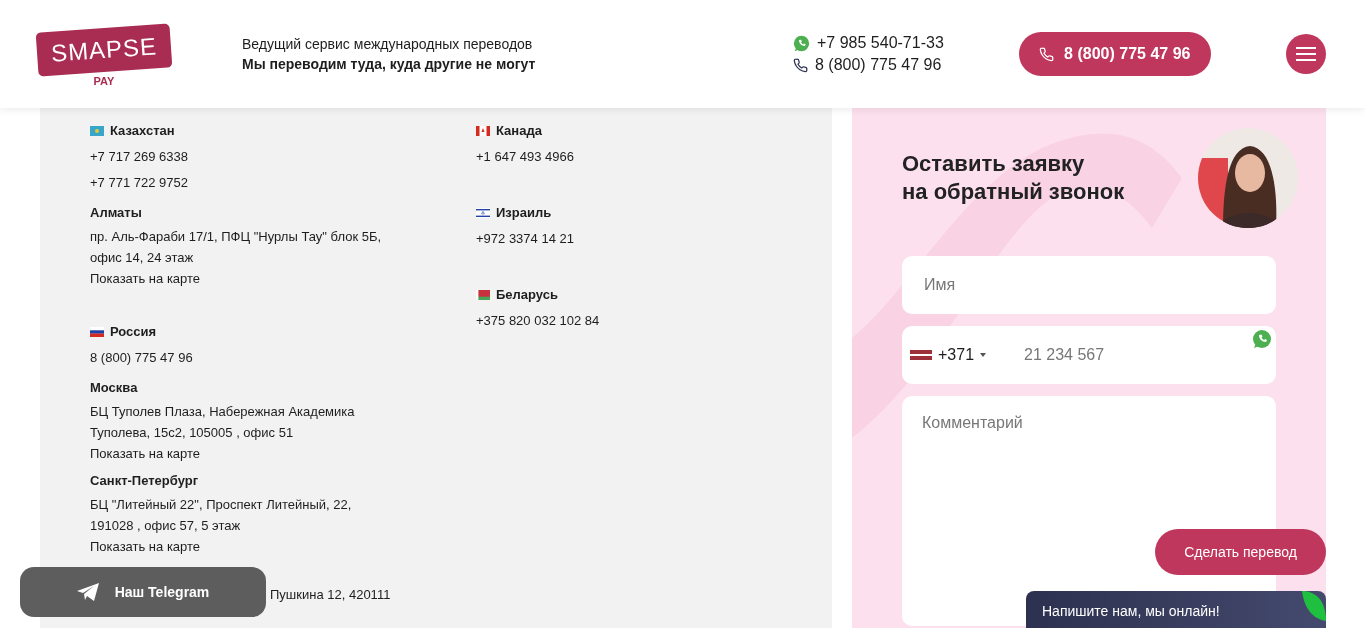 The height and width of the screenshot is (628, 1365). I want to click on name-field: Имя, so click(1089, 285).